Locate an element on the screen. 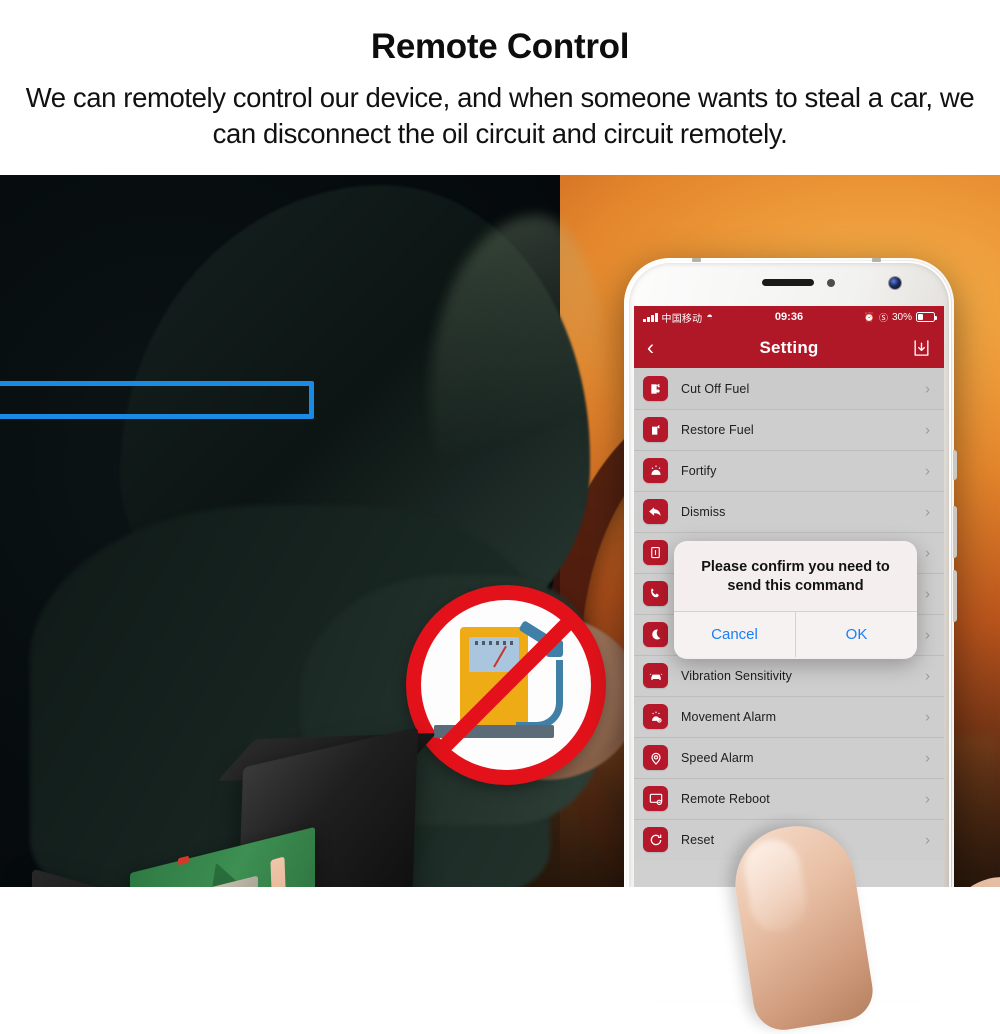 The image size is (1000, 1034). volume-down-button is located at coordinates (955, 596).